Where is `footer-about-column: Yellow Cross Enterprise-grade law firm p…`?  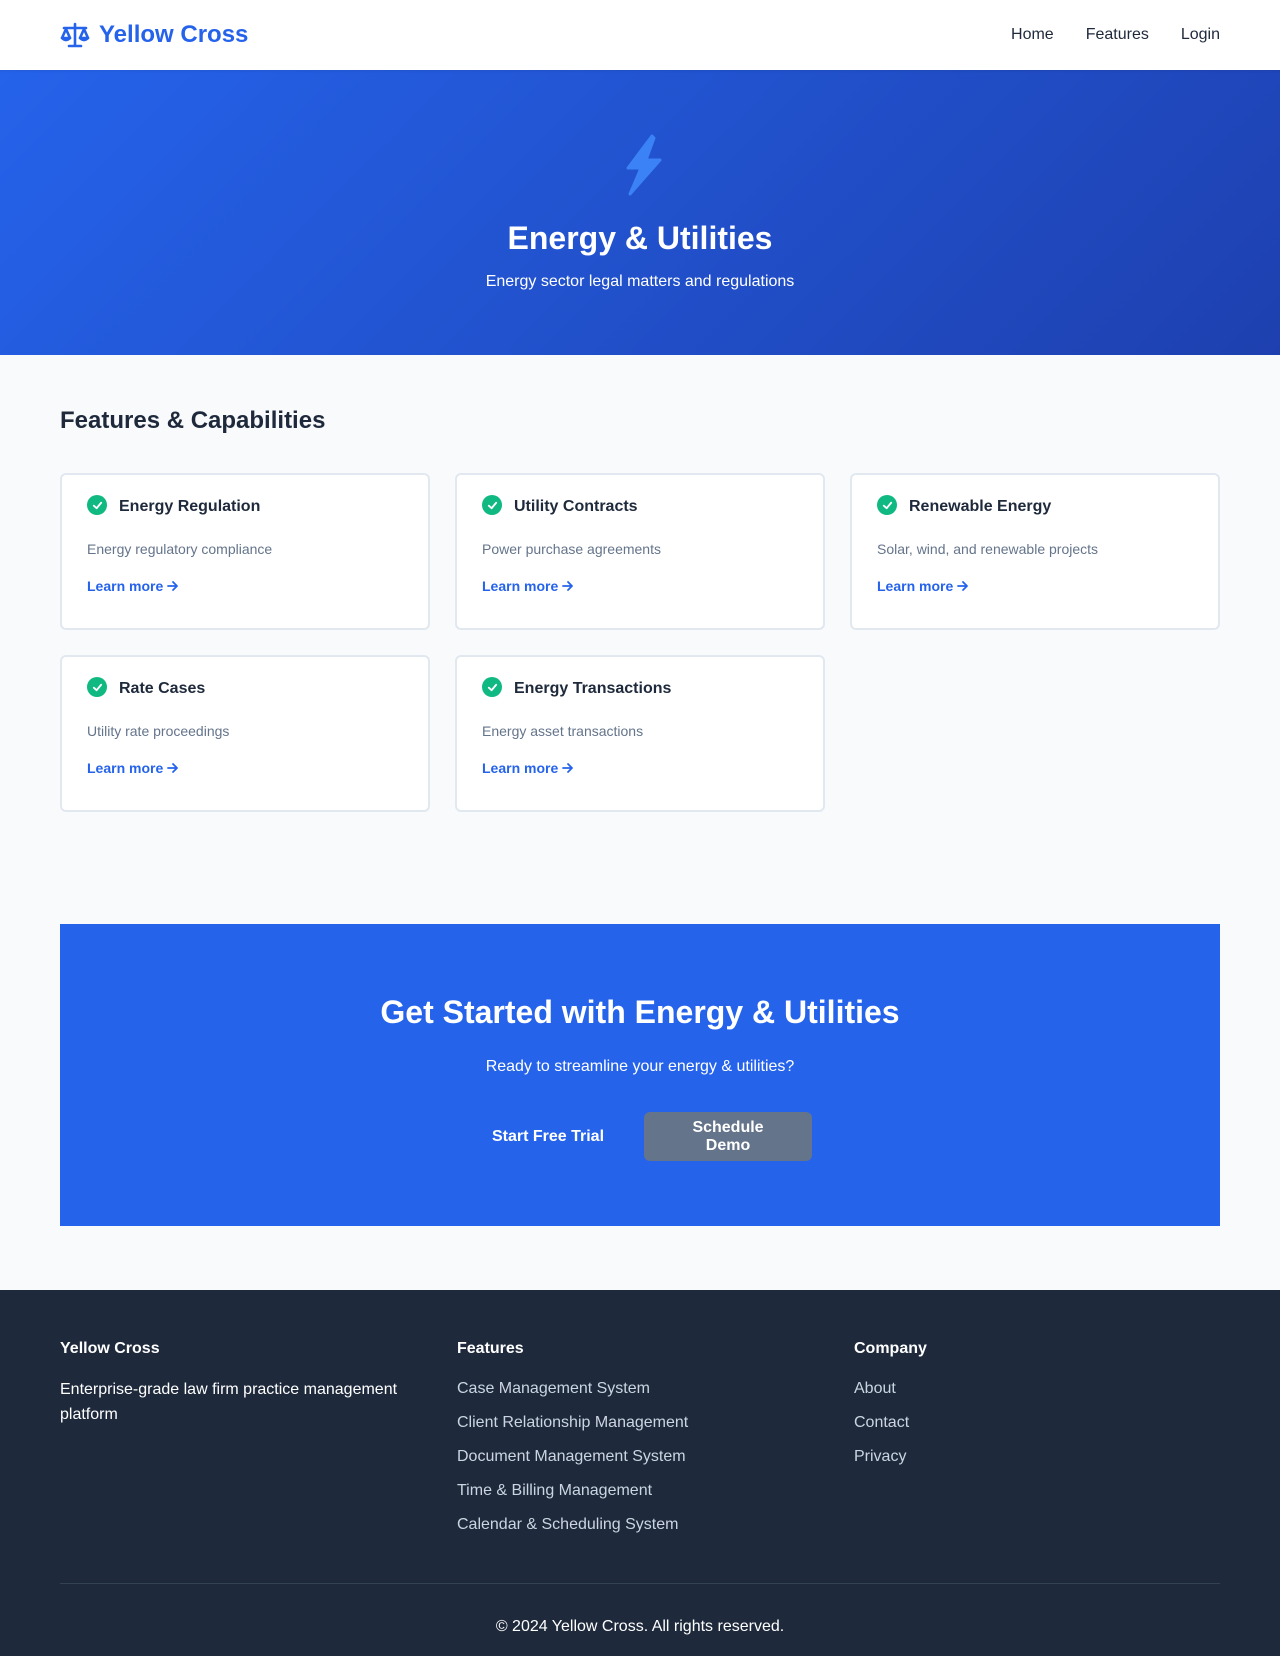 footer-about-column: Yellow Cross Enterprise-grade law firm p… is located at coordinates (258, 1443).